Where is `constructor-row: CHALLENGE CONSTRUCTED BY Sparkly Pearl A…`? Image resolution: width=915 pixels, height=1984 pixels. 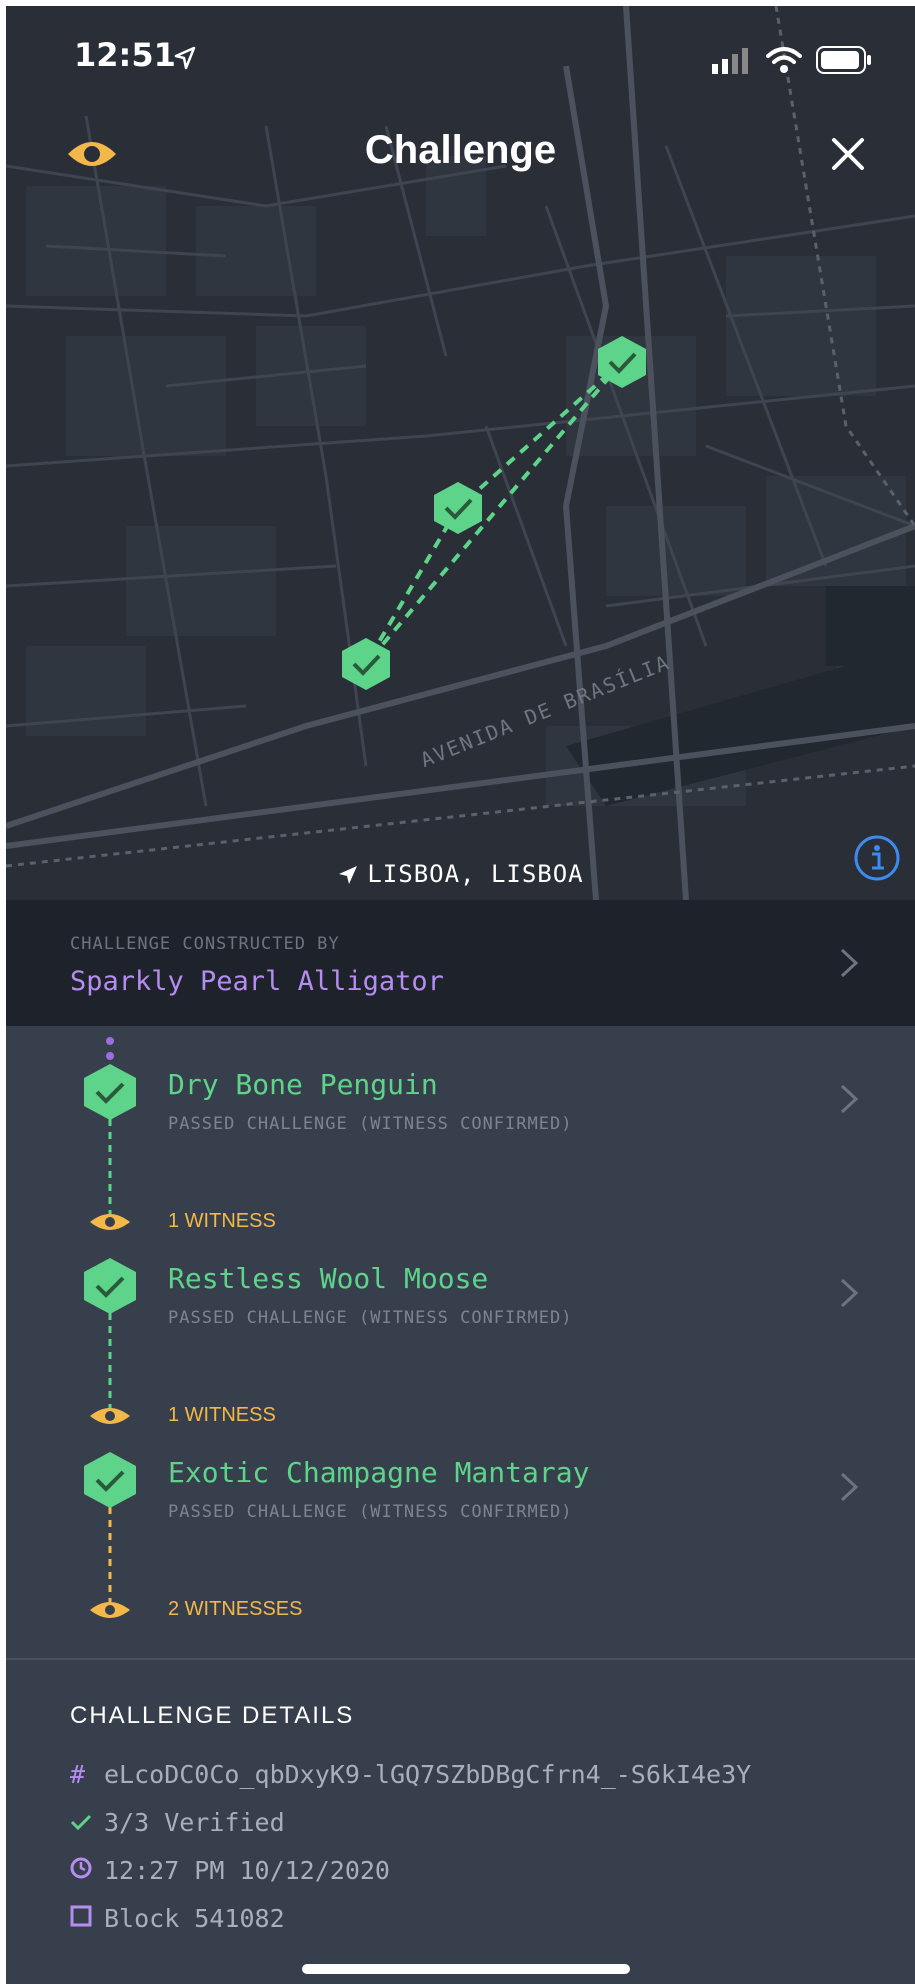
constructor-row: CHALLENGE CONSTRUCTED BY Sparkly Pearl A… is located at coordinates (460, 963).